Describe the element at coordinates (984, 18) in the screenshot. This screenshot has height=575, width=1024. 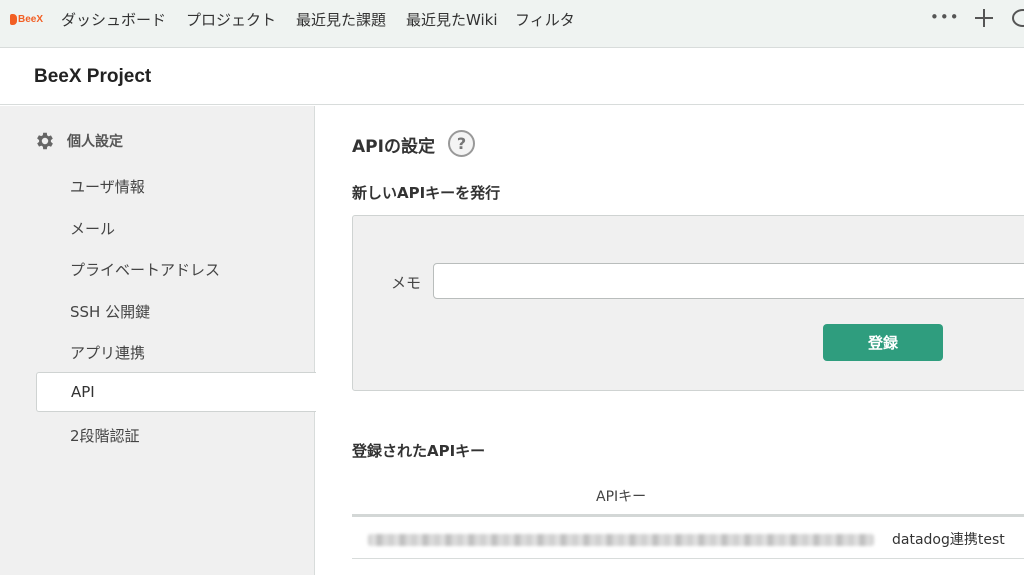
I see `plus-icon` at that location.